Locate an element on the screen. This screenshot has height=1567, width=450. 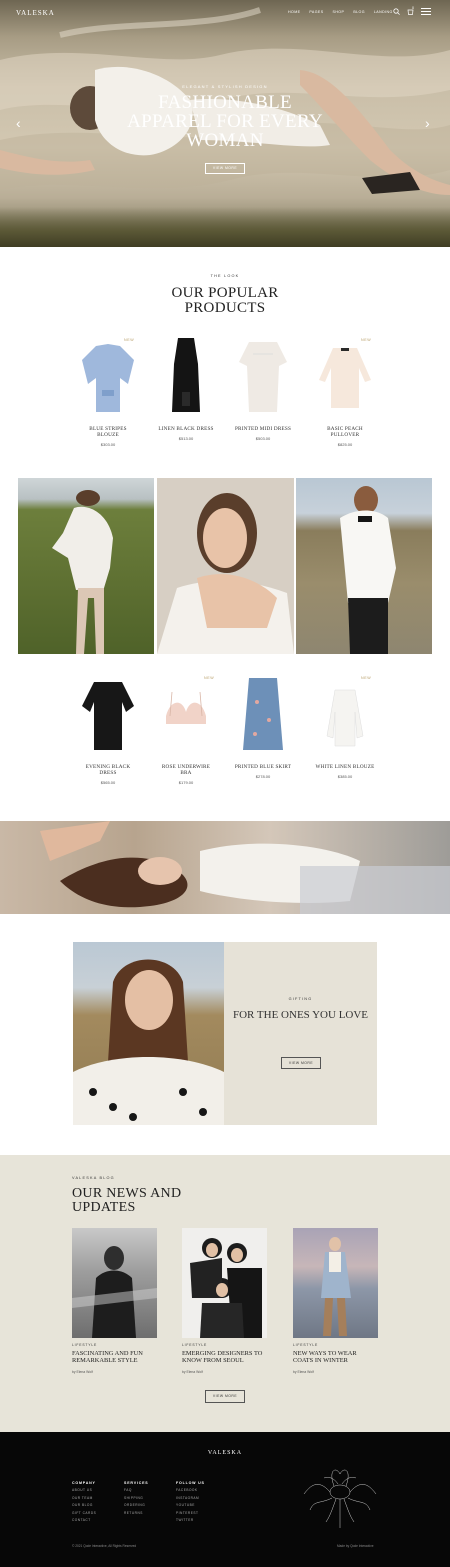
footer-link: FACEBOOK is located at coordinates (190, 1490).